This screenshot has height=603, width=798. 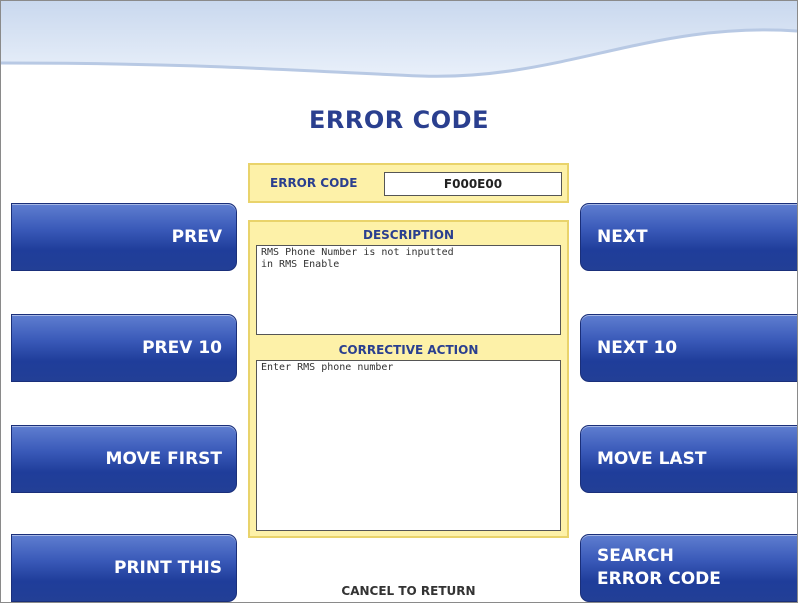 I want to click on description-line: RMS Phone Number is not inputted, so click(x=357, y=252).